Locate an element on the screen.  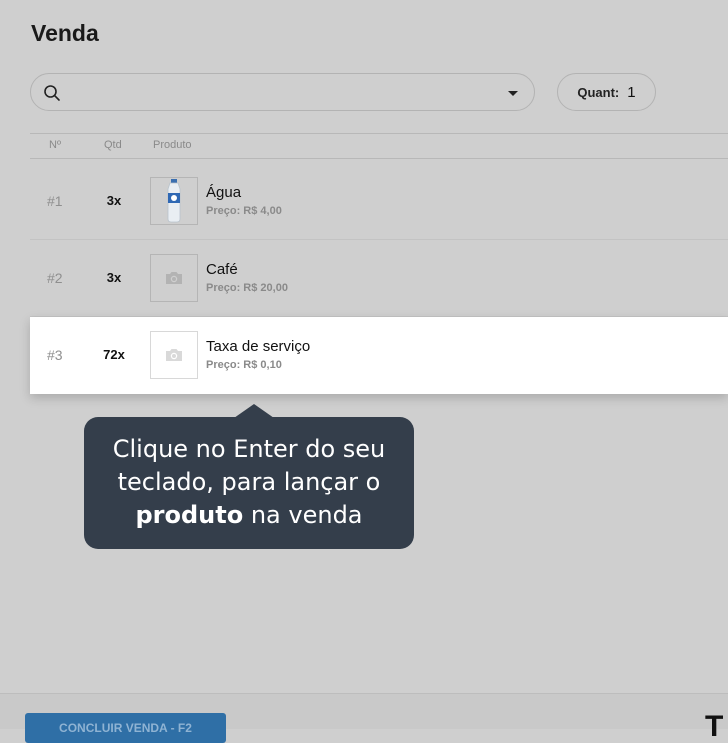
page-title: Venda is located at coordinates (65, 33).